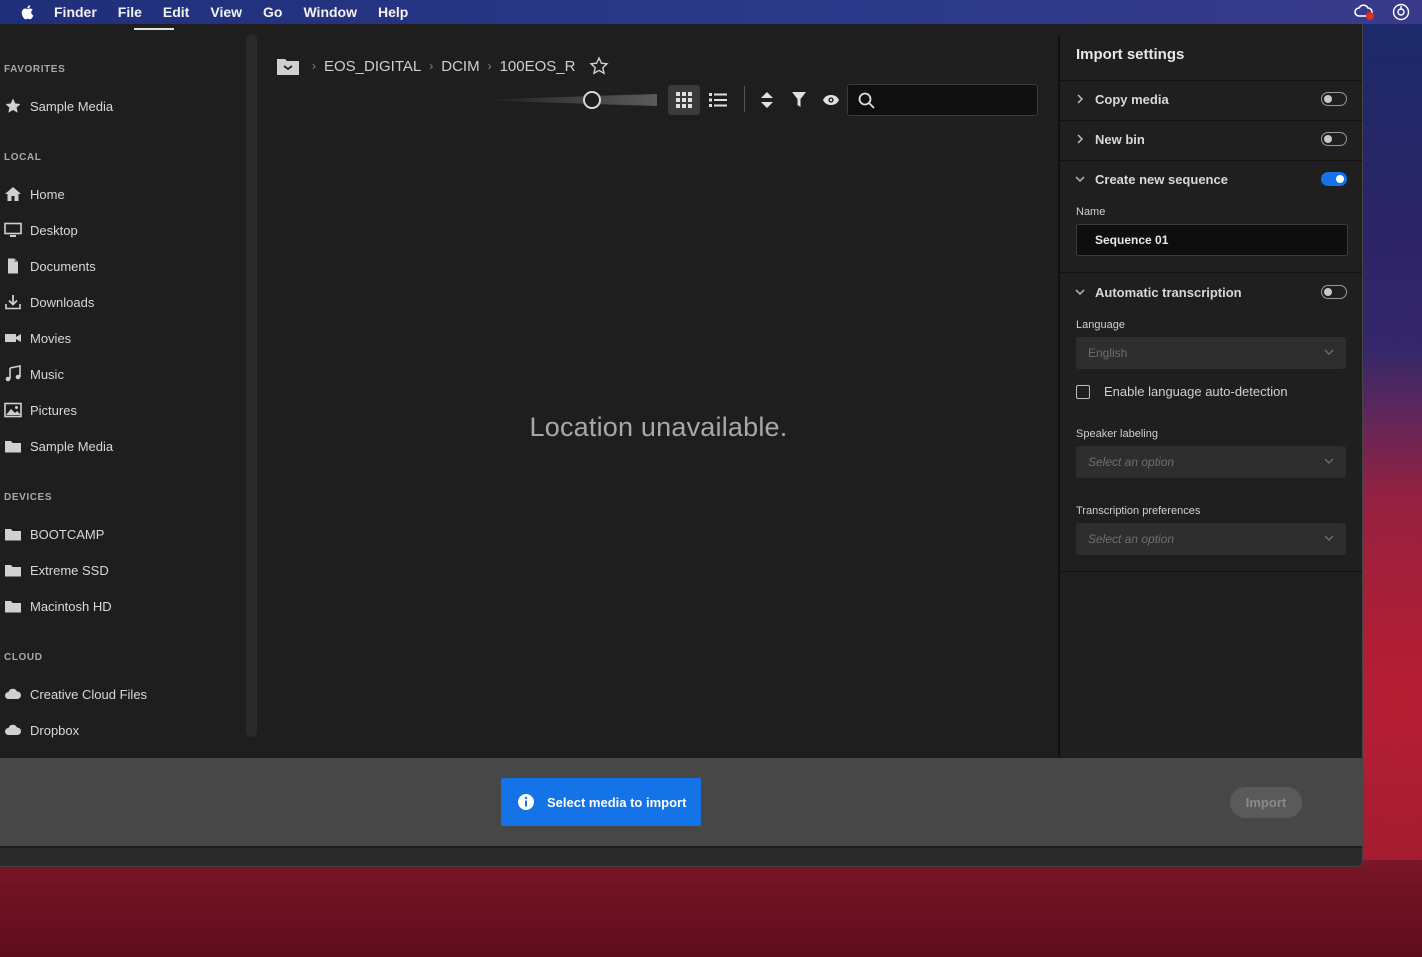 The image size is (1422, 957). I want to click on sidebar-item-extreme-ssd: Extreme SSD, so click(56, 570).